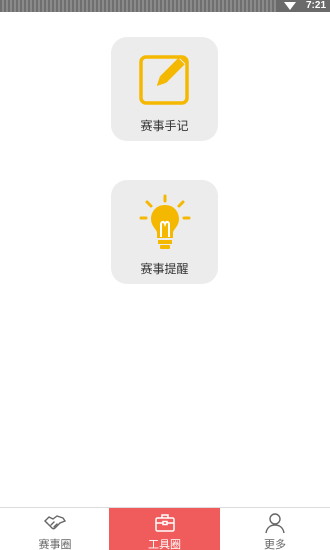 This screenshot has height=550, width=330. Describe the element at coordinates (165, 6) in the screenshot. I see `status-bar: 7:21` at that location.